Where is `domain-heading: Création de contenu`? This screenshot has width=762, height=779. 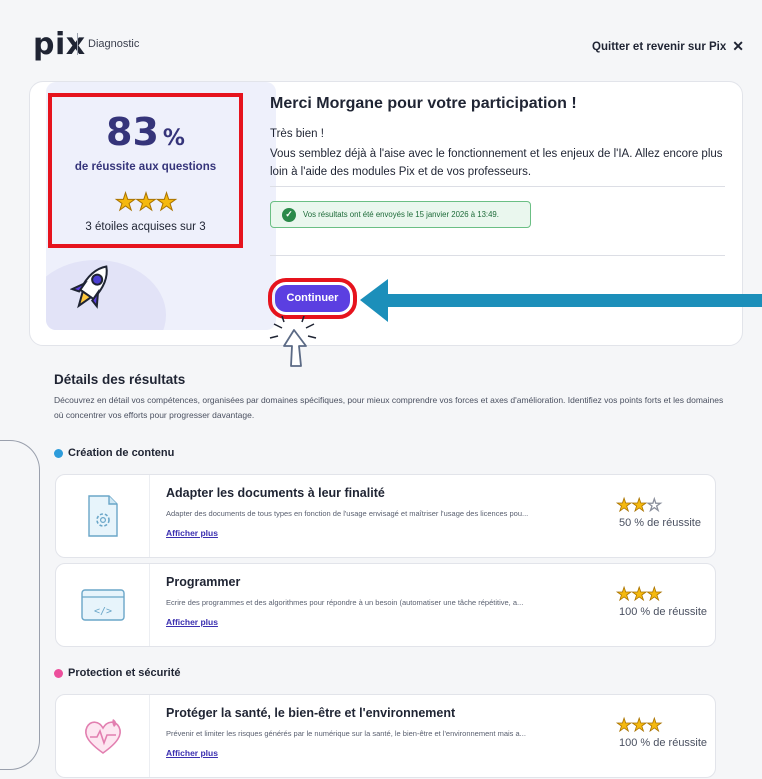
domain-heading: Création de contenu is located at coordinates (114, 453).